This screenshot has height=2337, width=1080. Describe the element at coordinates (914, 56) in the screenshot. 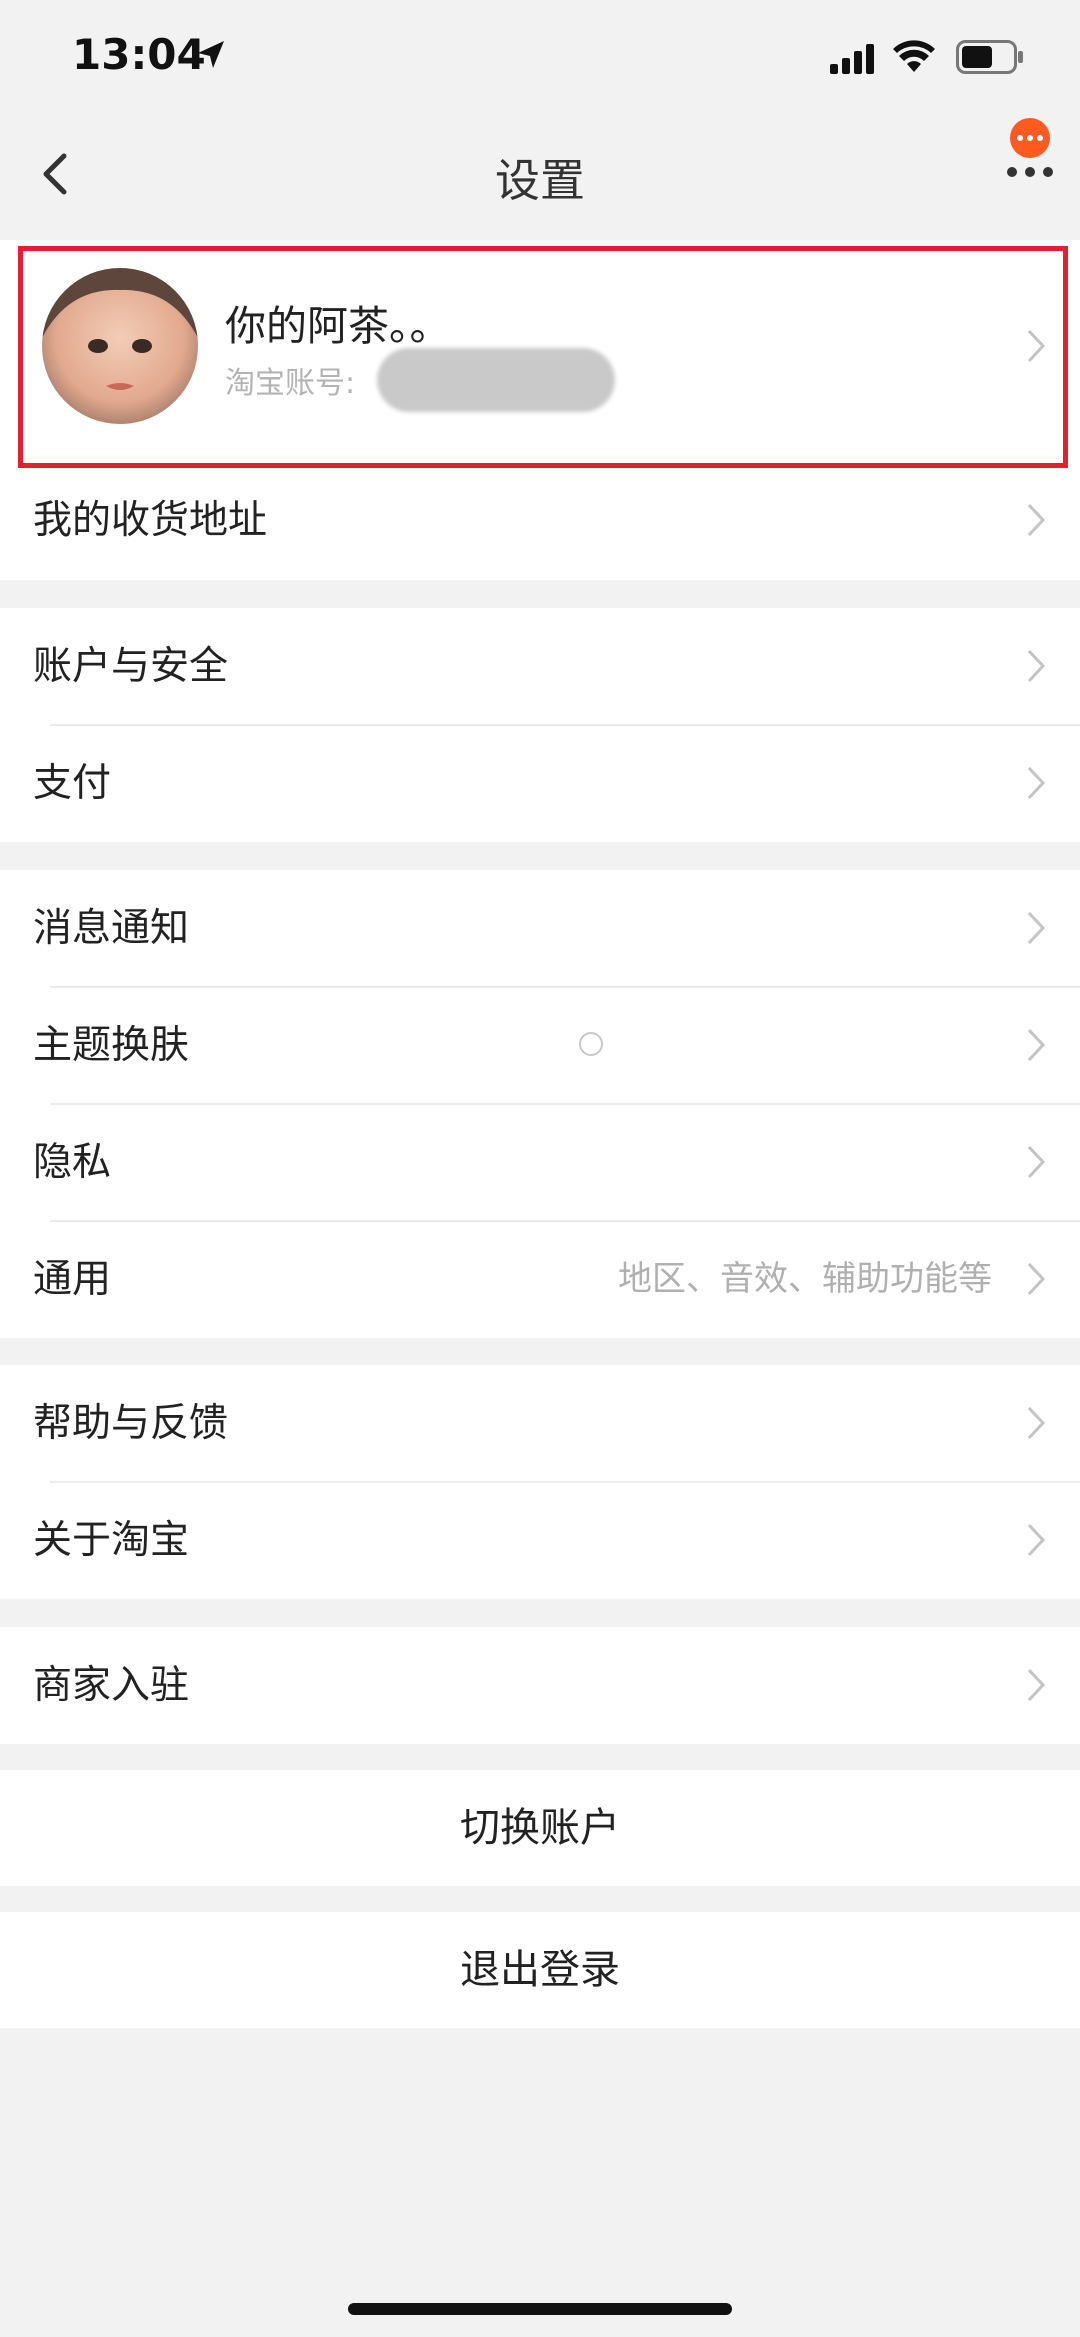

I see `wifi-icon` at that location.